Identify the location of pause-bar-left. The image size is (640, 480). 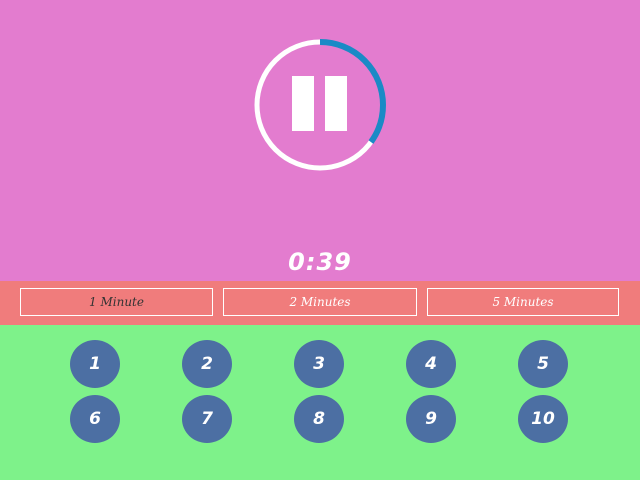
(303, 103).